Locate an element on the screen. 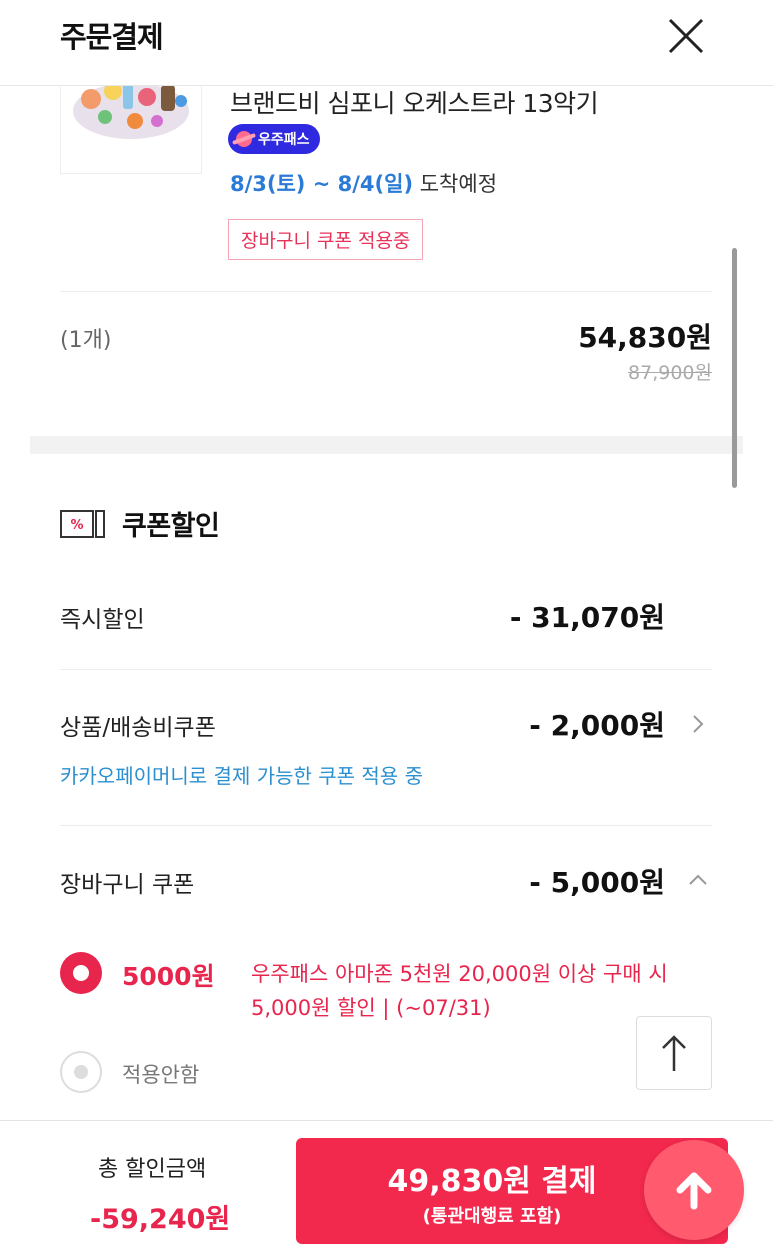  coupon-percent-icon: % is located at coordinates (83, 523).